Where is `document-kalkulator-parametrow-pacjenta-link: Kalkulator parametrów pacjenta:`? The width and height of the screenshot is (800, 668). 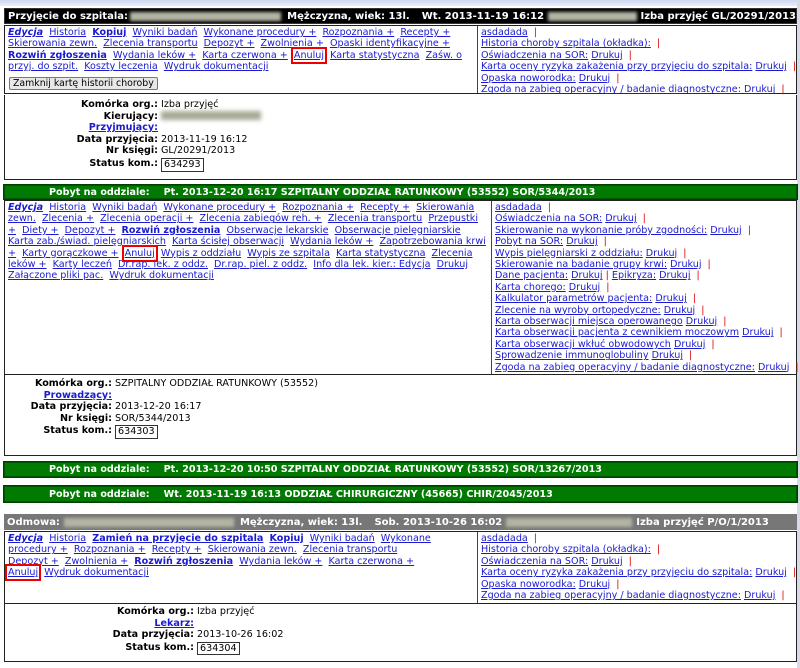 document-kalkulator-parametrow-pacjenta-link: Kalkulator parametrów pacjenta: is located at coordinates (573, 298).